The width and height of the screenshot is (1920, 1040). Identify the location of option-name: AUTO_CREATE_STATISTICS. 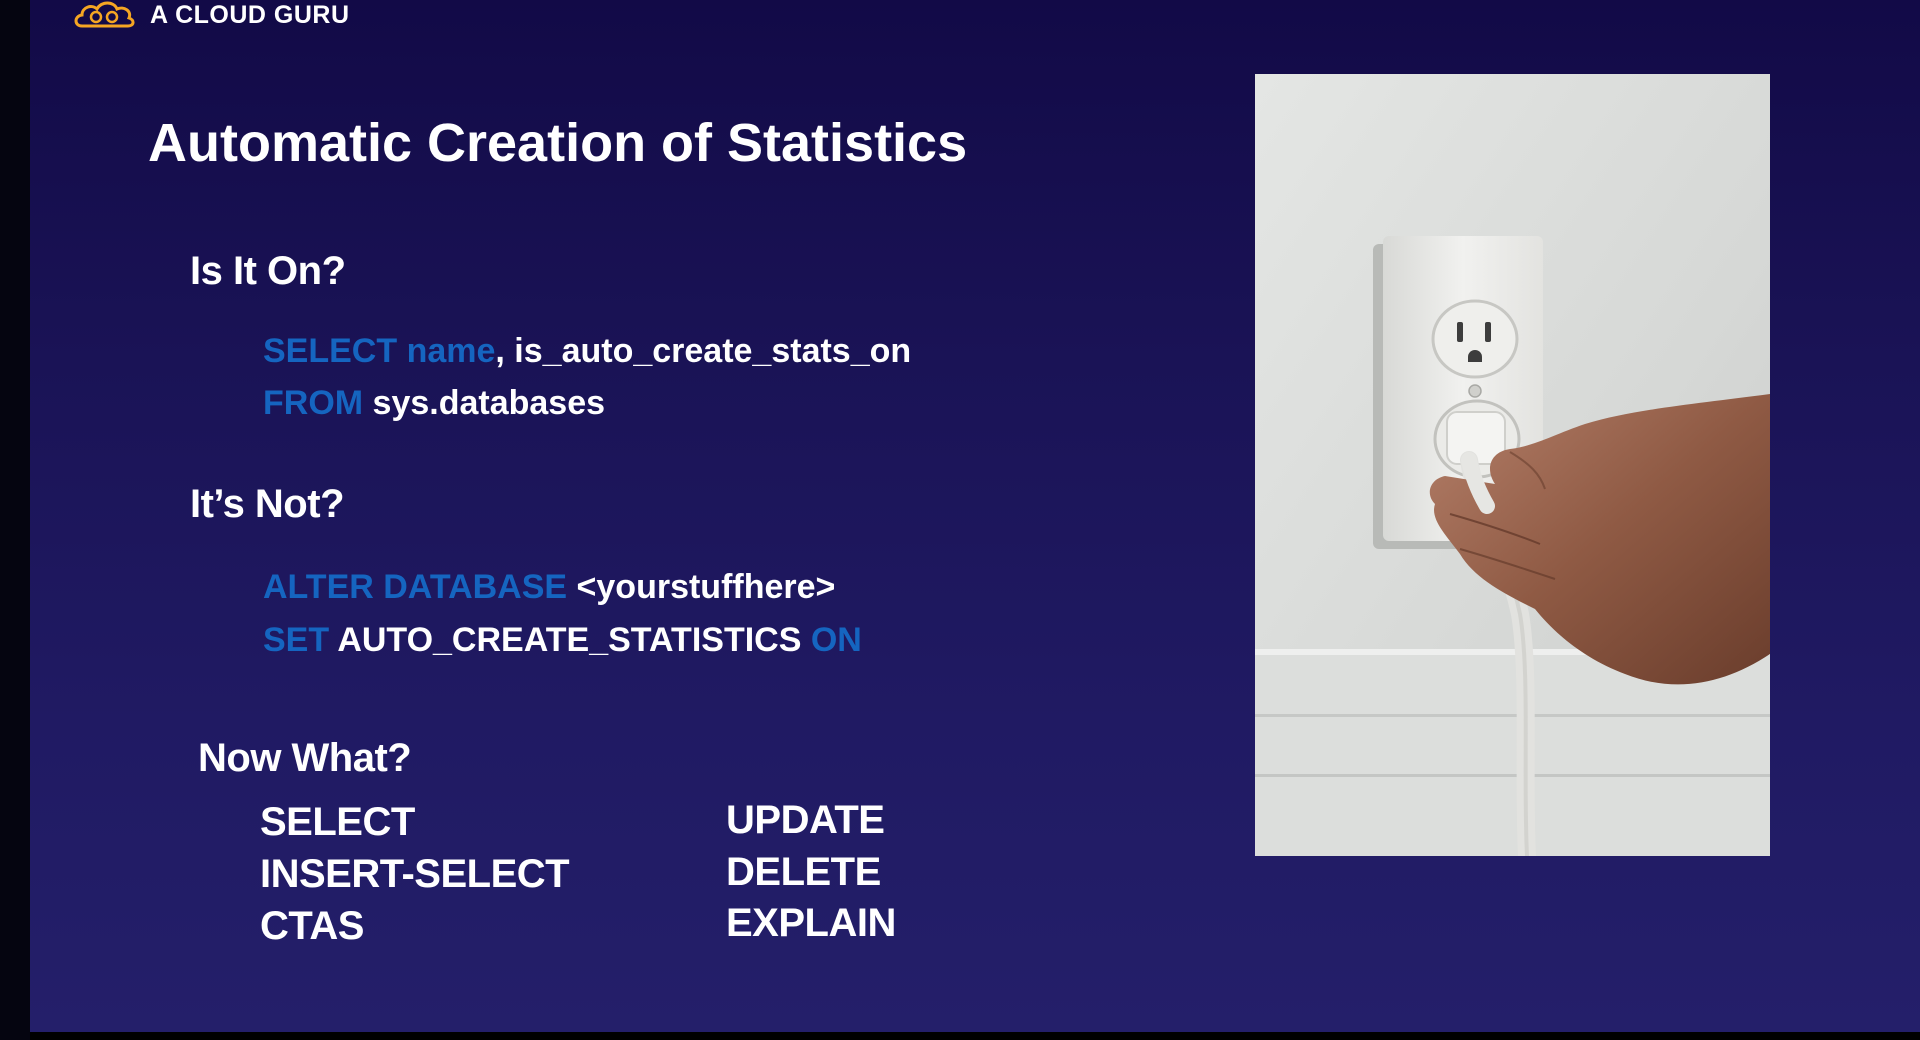
(569, 640).